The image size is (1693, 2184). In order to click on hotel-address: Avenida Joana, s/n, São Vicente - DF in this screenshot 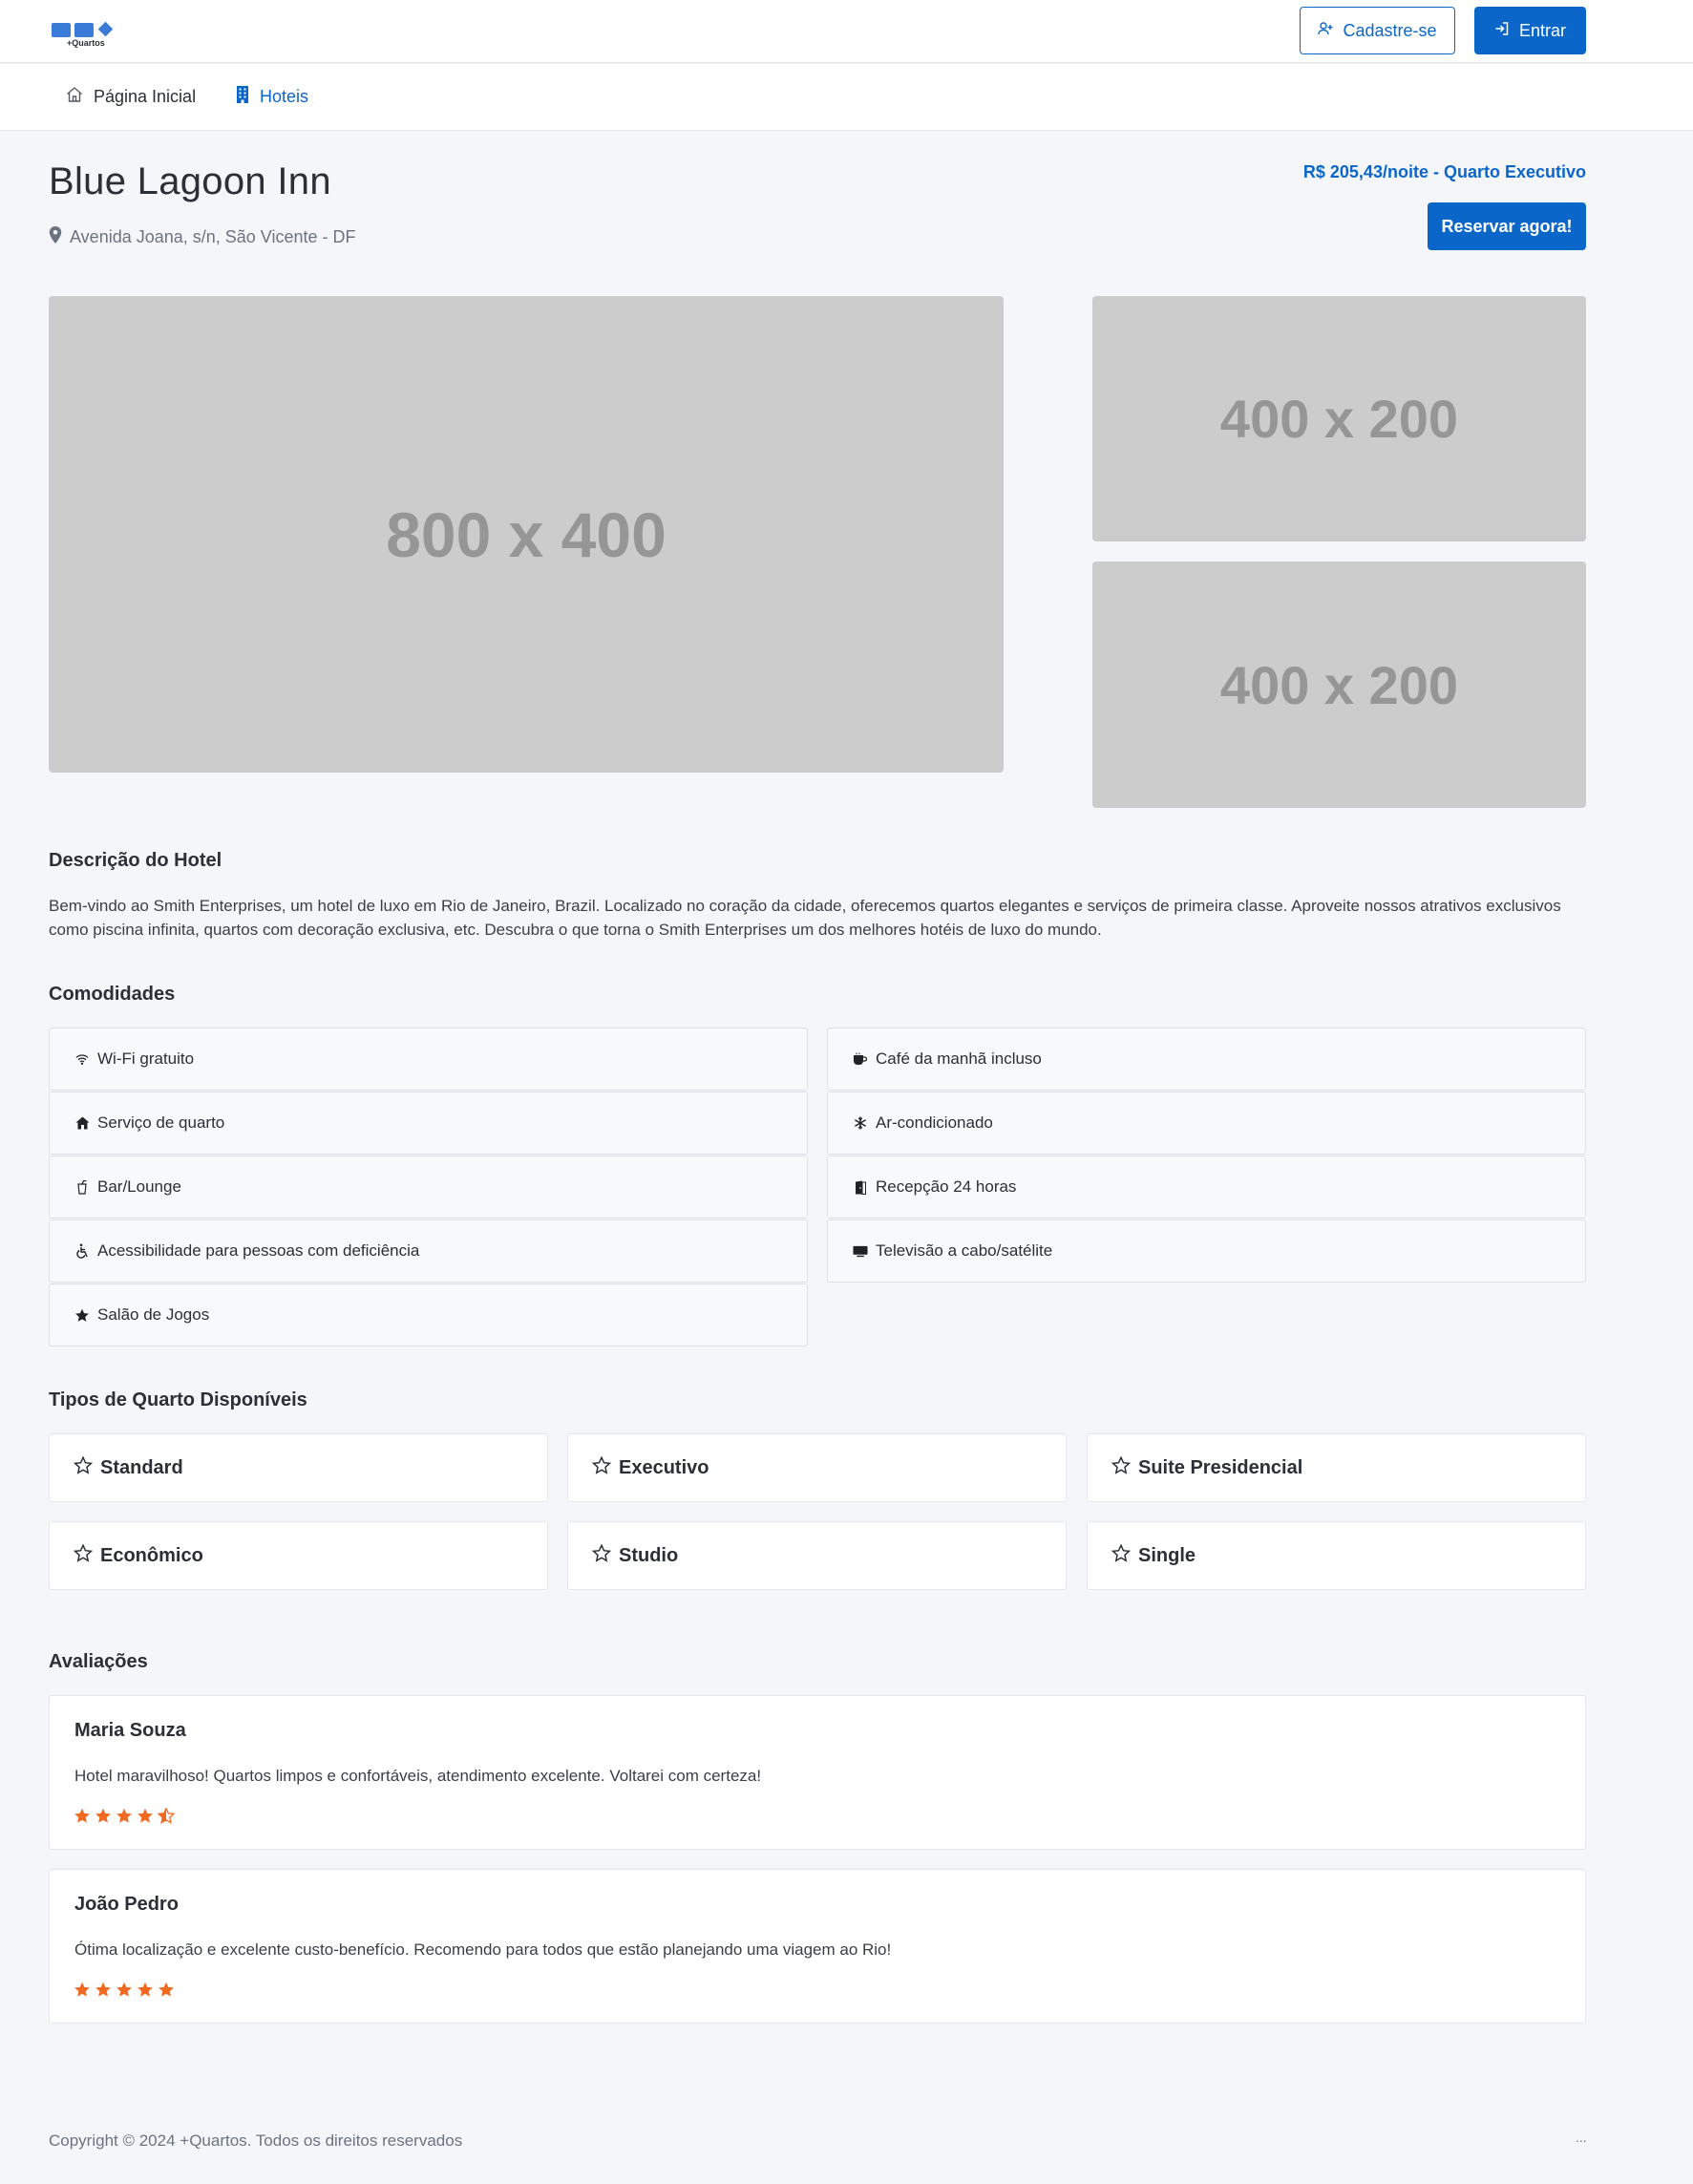, I will do `click(203, 237)`.